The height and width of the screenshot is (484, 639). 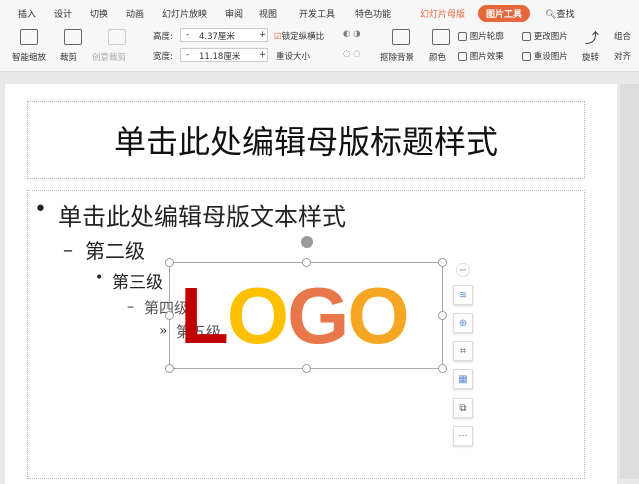 What do you see at coordinates (545, 36) in the screenshot?
I see `change-picture-button: 更改图片` at bounding box center [545, 36].